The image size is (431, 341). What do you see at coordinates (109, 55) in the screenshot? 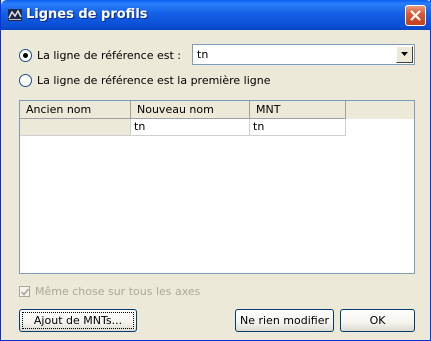
I see `reference-specified-label: La ligne de référence est :` at bounding box center [109, 55].